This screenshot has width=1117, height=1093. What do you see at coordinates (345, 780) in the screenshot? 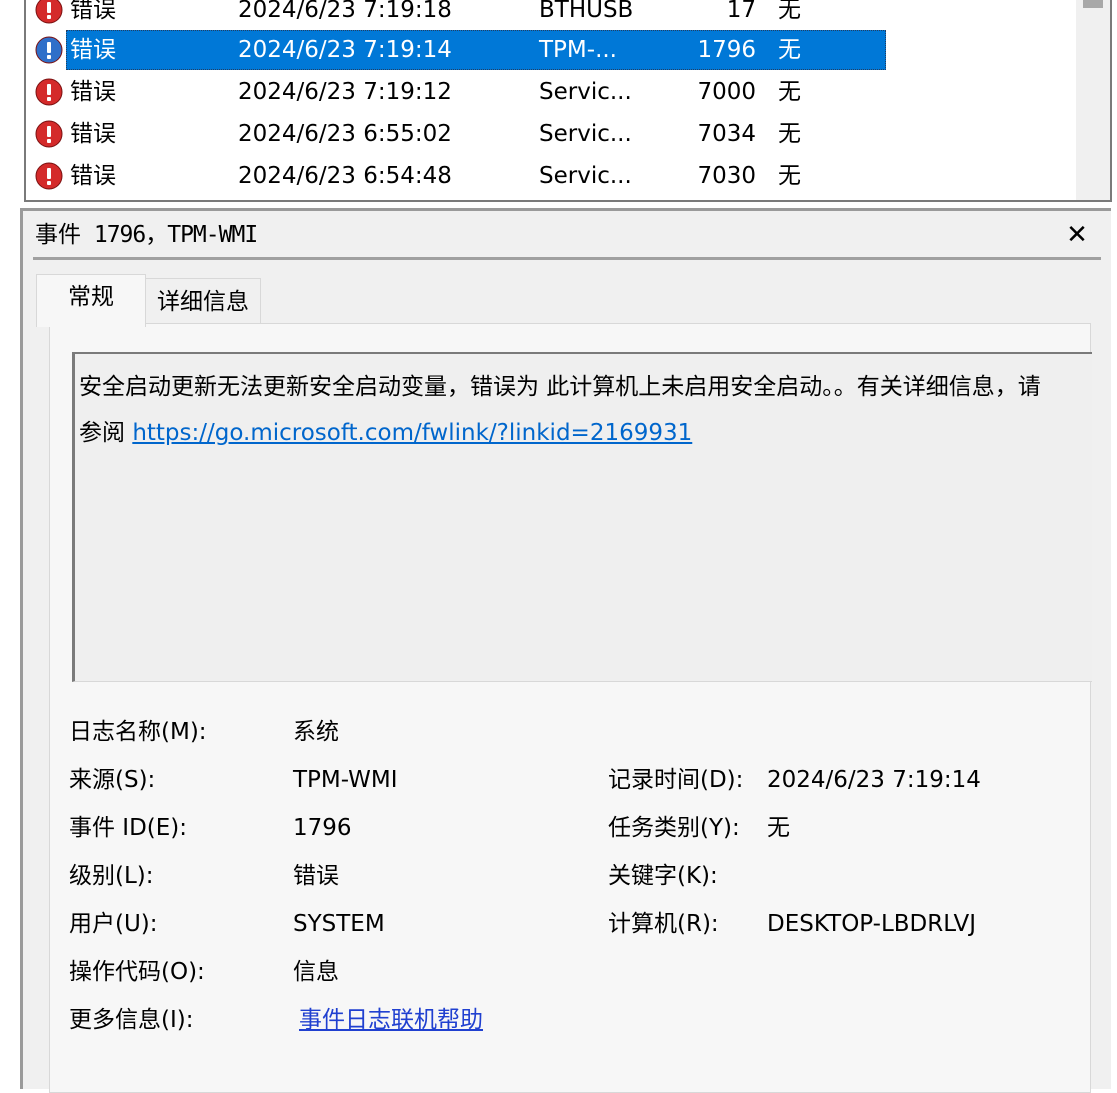
I see `source-value: TPM-WMI` at bounding box center [345, 780].